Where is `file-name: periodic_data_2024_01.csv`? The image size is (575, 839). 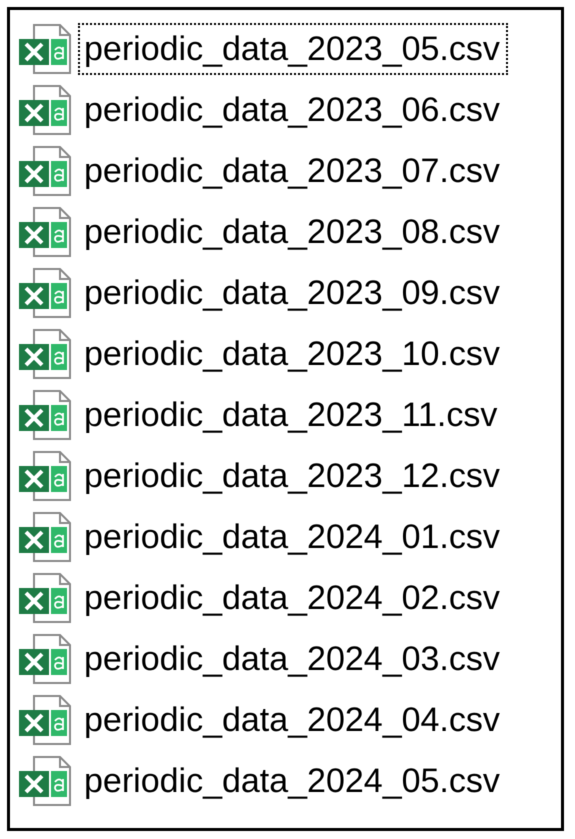
file-name: periodic_data_2024_01.csv is located at coordinates (293, 537).